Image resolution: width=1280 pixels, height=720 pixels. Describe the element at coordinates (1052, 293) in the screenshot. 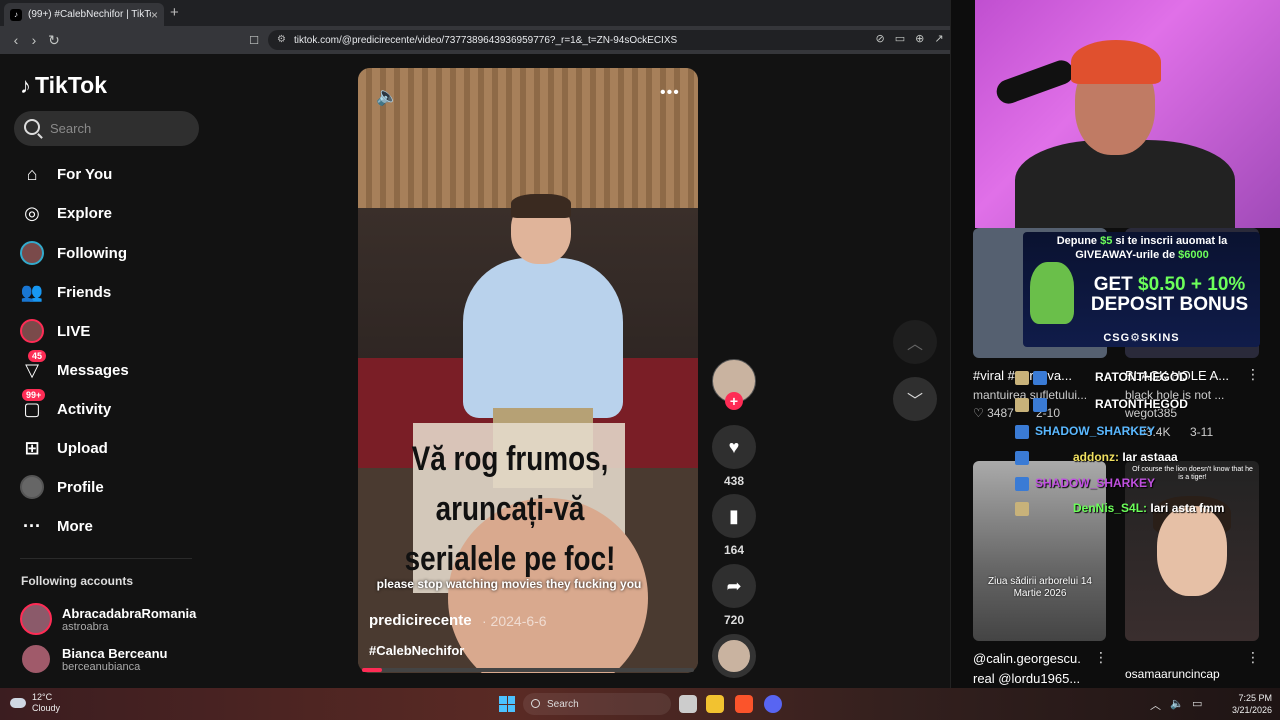

I see `promo-mascot` at that location.